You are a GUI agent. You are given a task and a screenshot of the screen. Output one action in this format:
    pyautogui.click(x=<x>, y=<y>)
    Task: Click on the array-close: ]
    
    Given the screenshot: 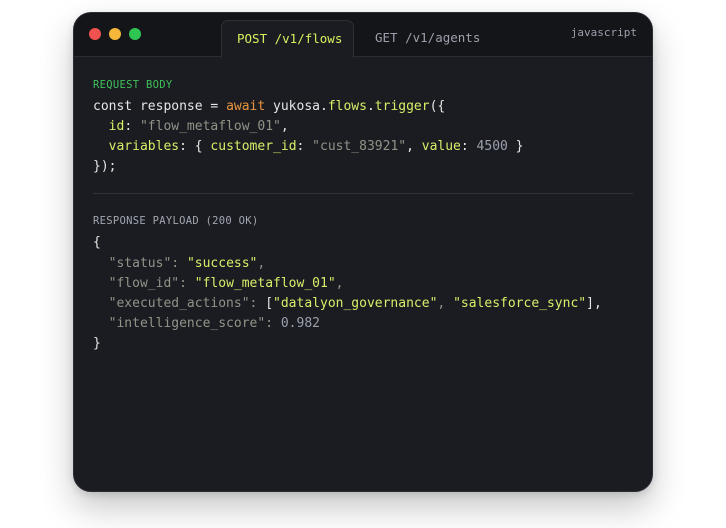 What is the action you would take?
    pyautogui.click(x=590, y=303)
    